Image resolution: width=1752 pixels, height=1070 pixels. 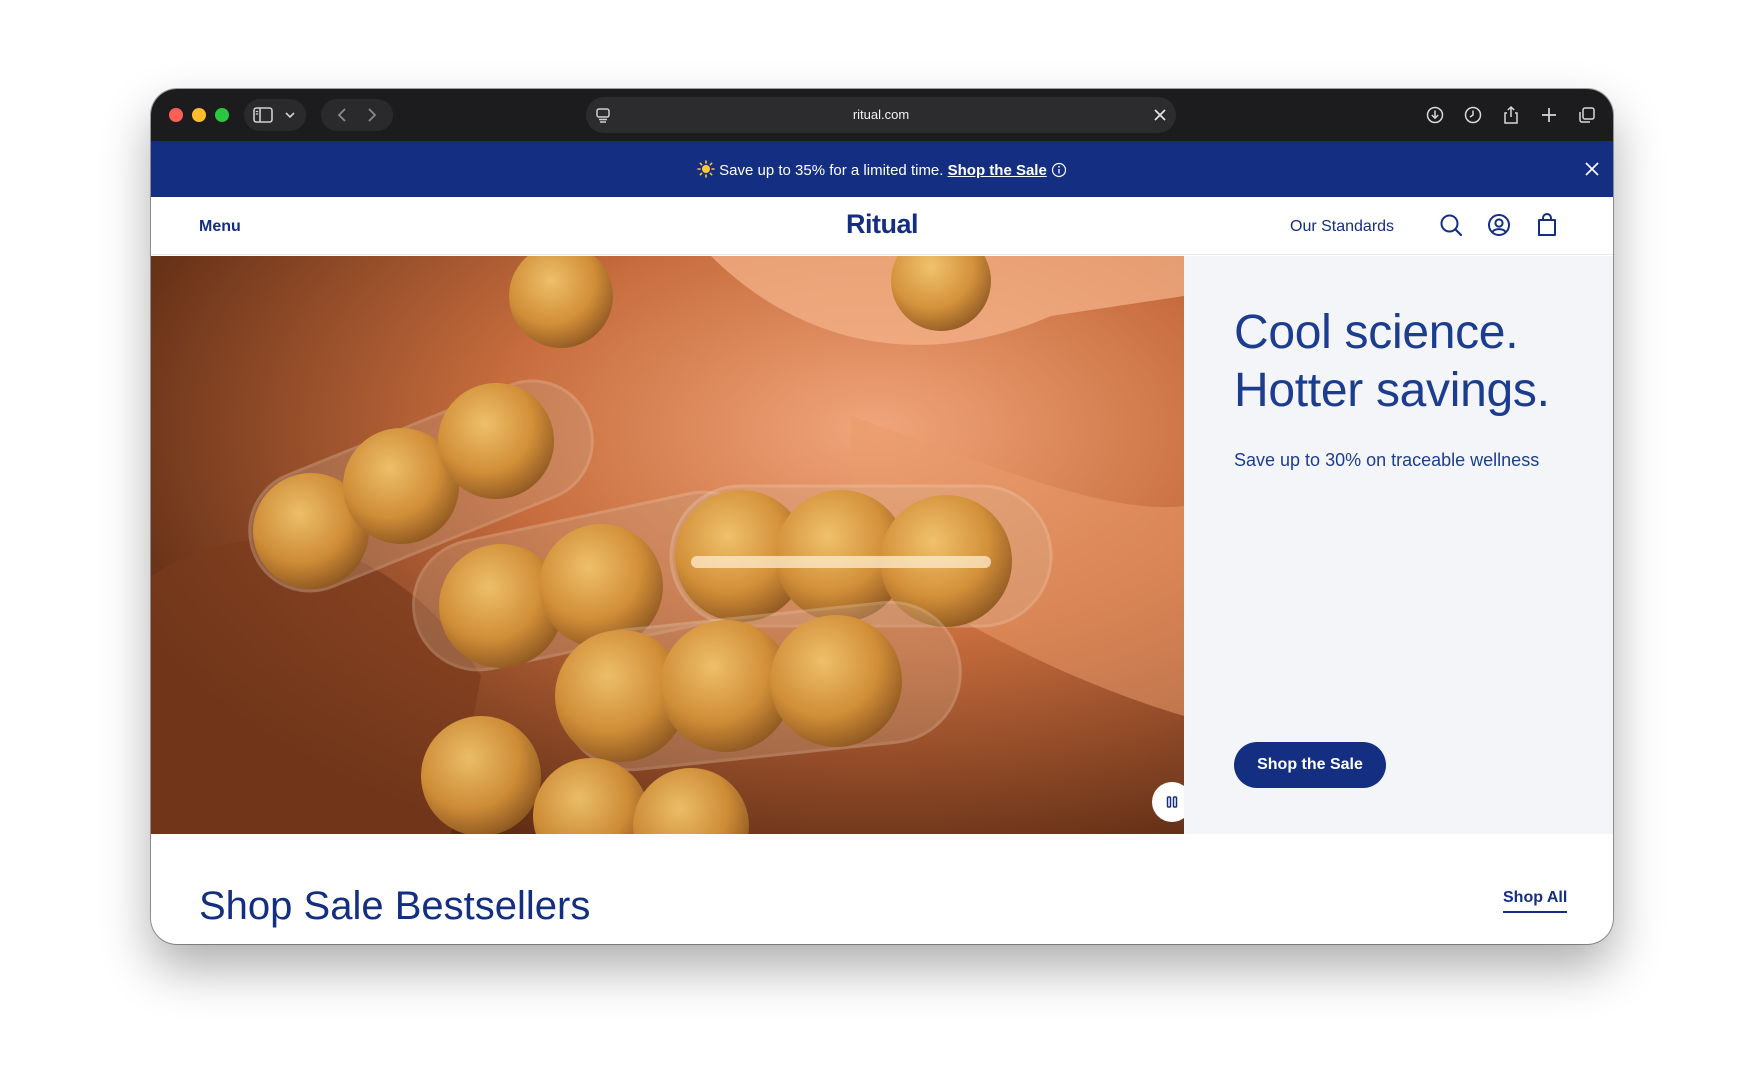 What do you see at coordinates (1392, 390) in the screenshot?
I see `hero-title-line2: Hotter savings.` at bounding box center [1392, 390].